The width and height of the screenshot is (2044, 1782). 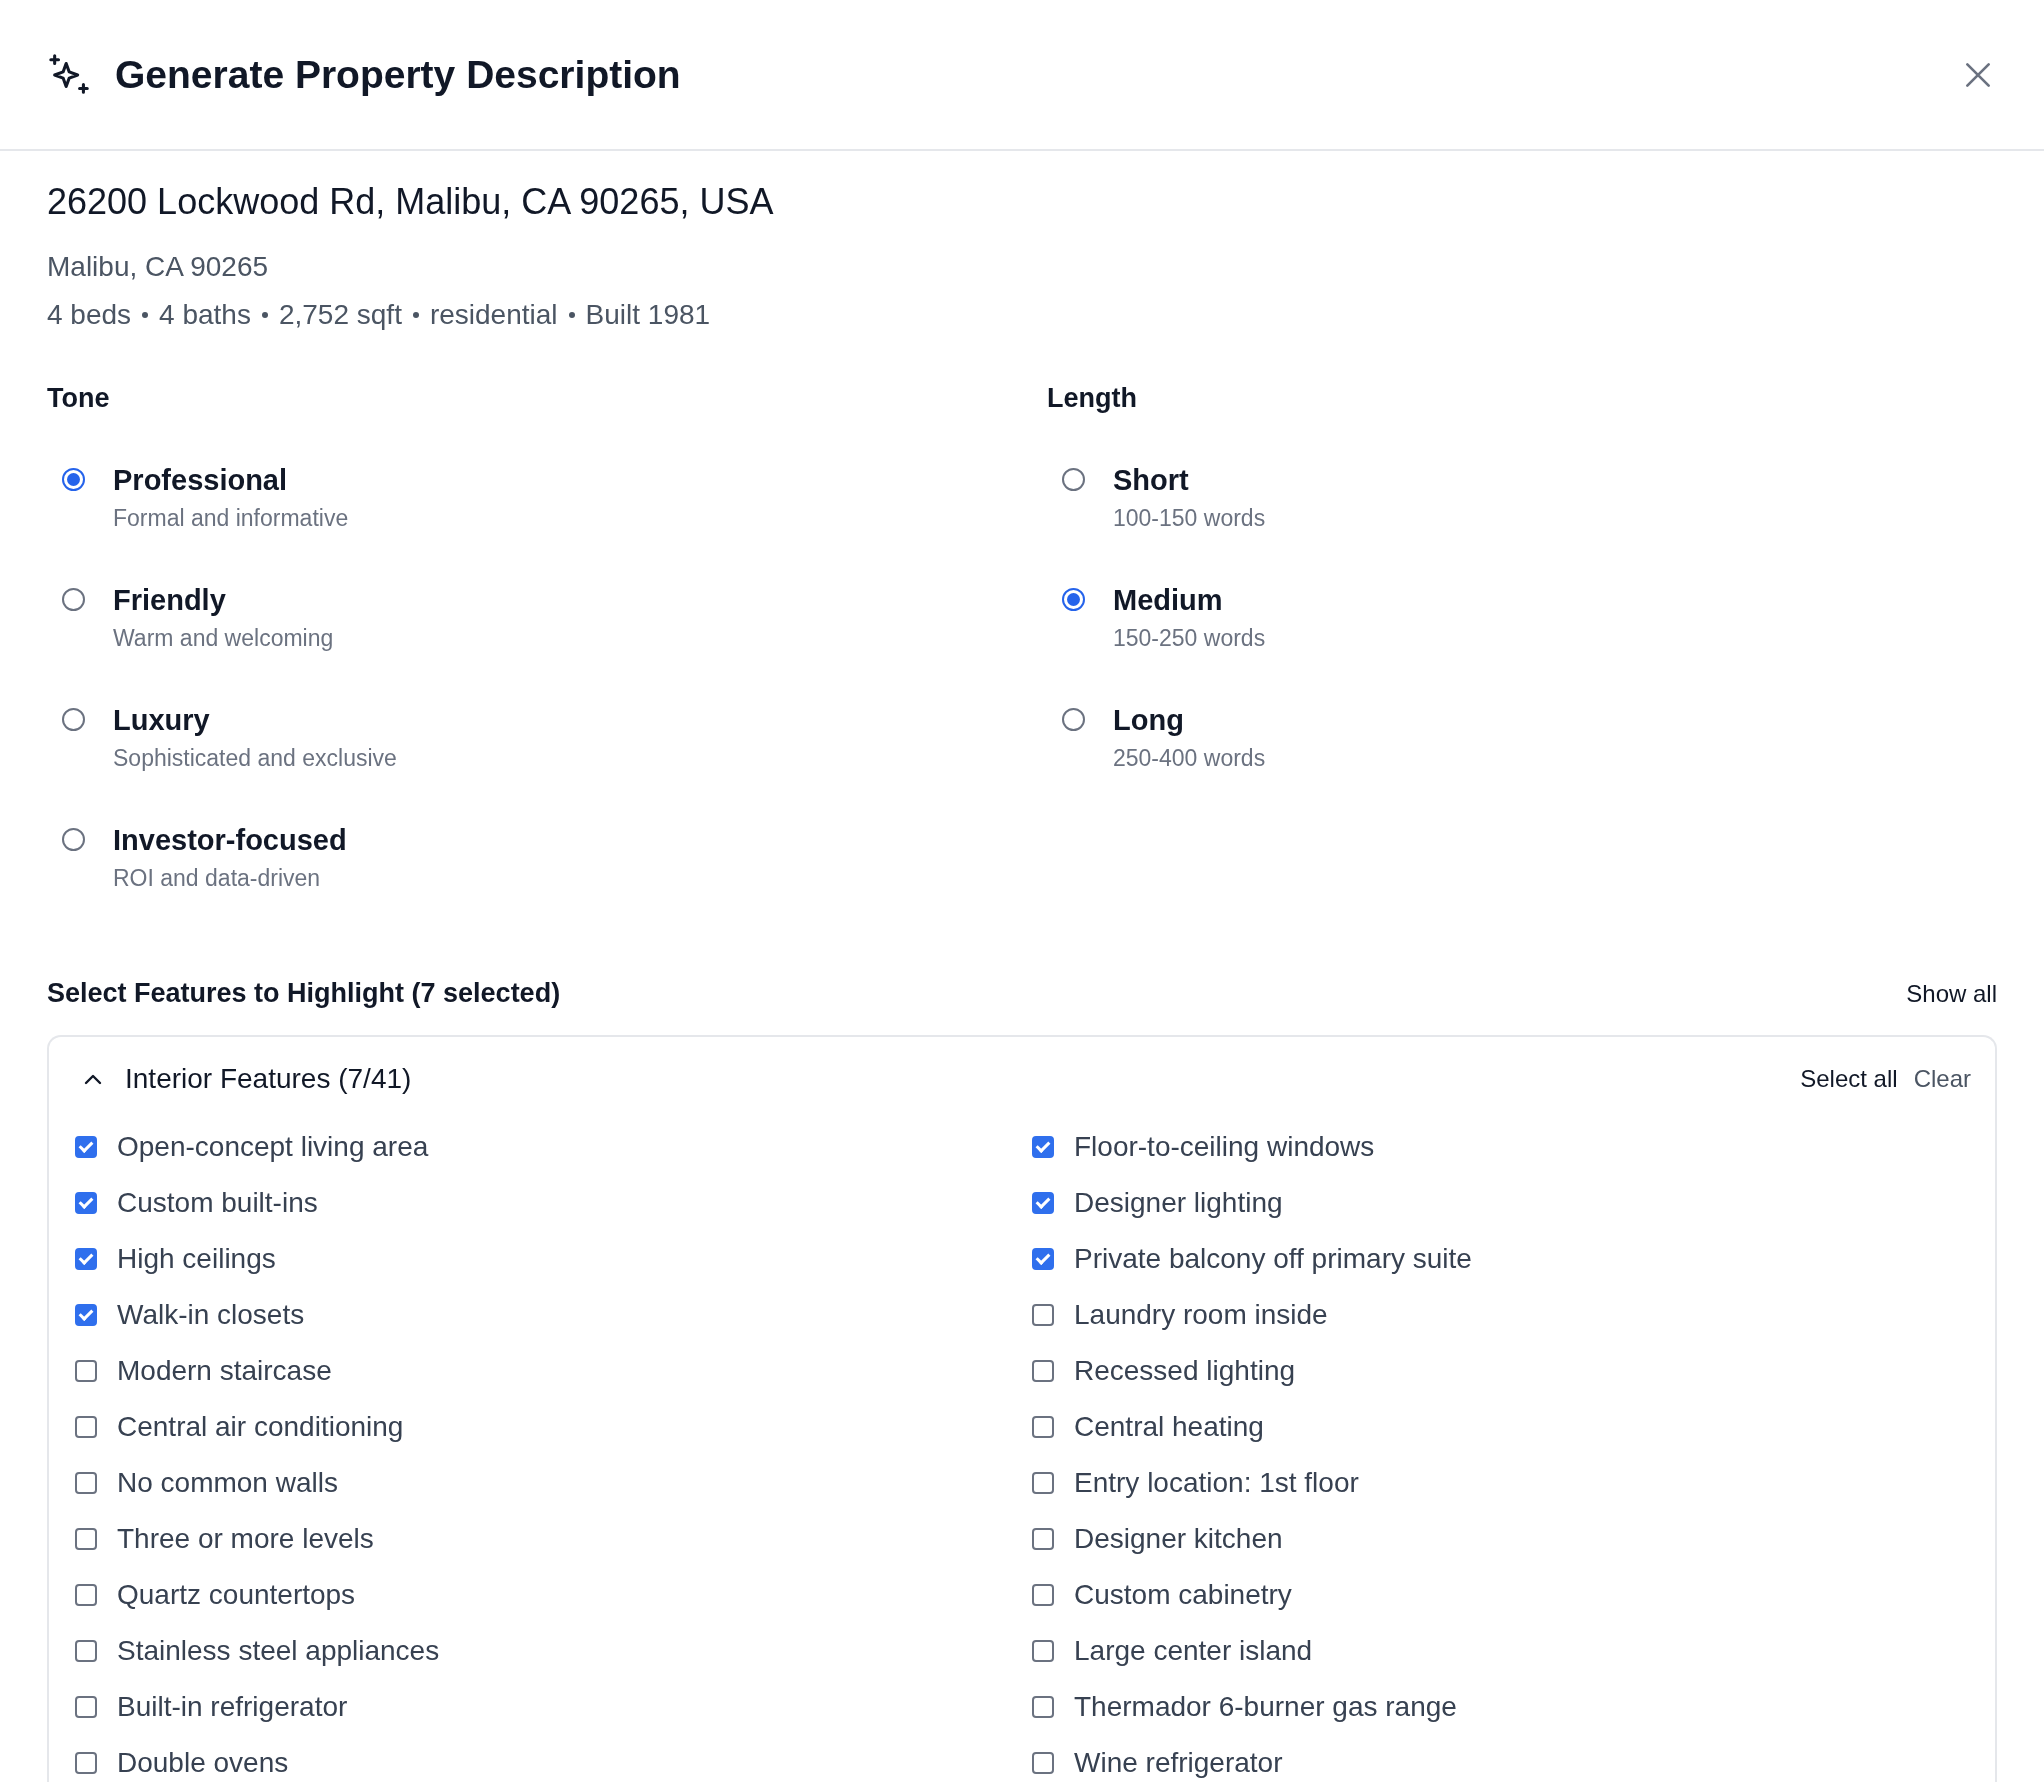 What do you see at coordinates (1216, 1483) in the screenshot?
I see `feature-label: Entry location: 1st floor` at bounding box center [1216, 1483].